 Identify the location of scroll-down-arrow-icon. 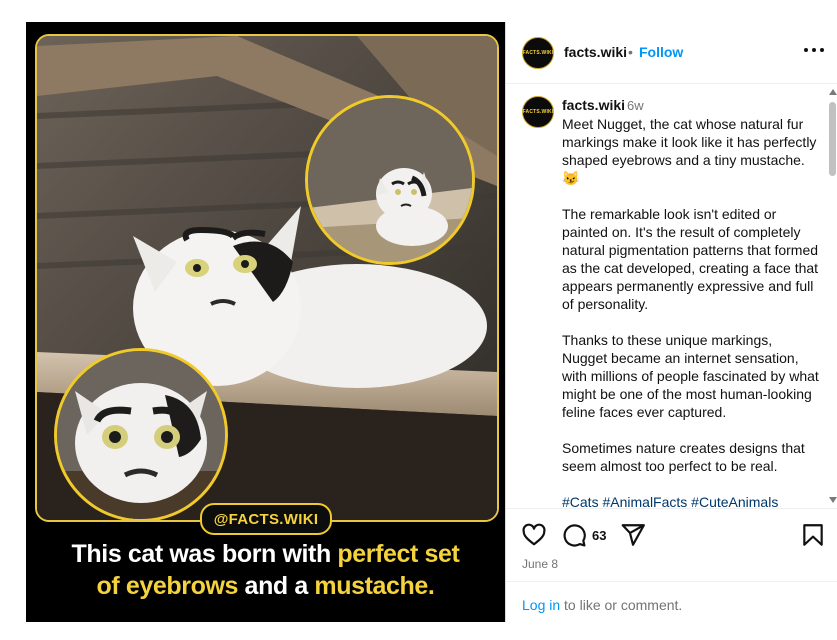
(833, 500).